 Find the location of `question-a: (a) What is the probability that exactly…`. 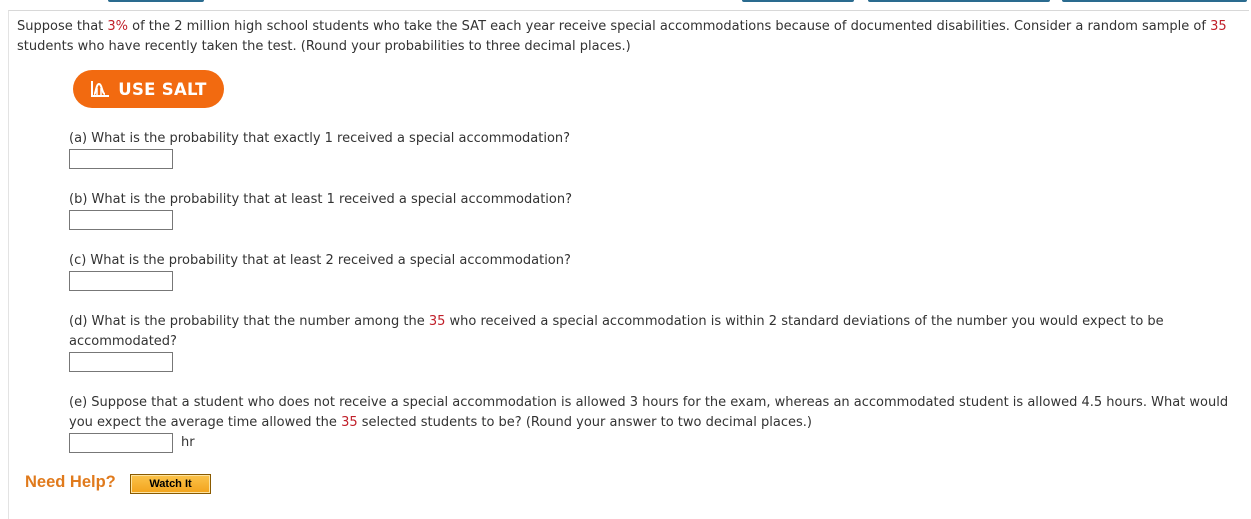

question-a: (a) What is the probability that exactly… is located at coordinates (320, 138).